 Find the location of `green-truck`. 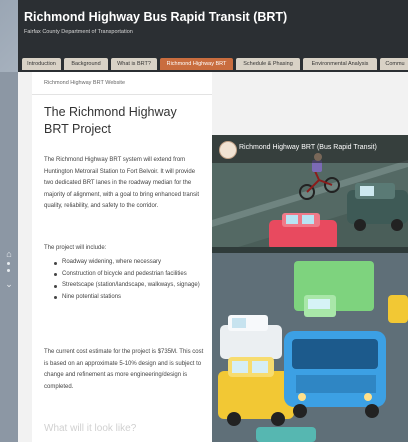

green-truck is located at coordinates (334, 289).